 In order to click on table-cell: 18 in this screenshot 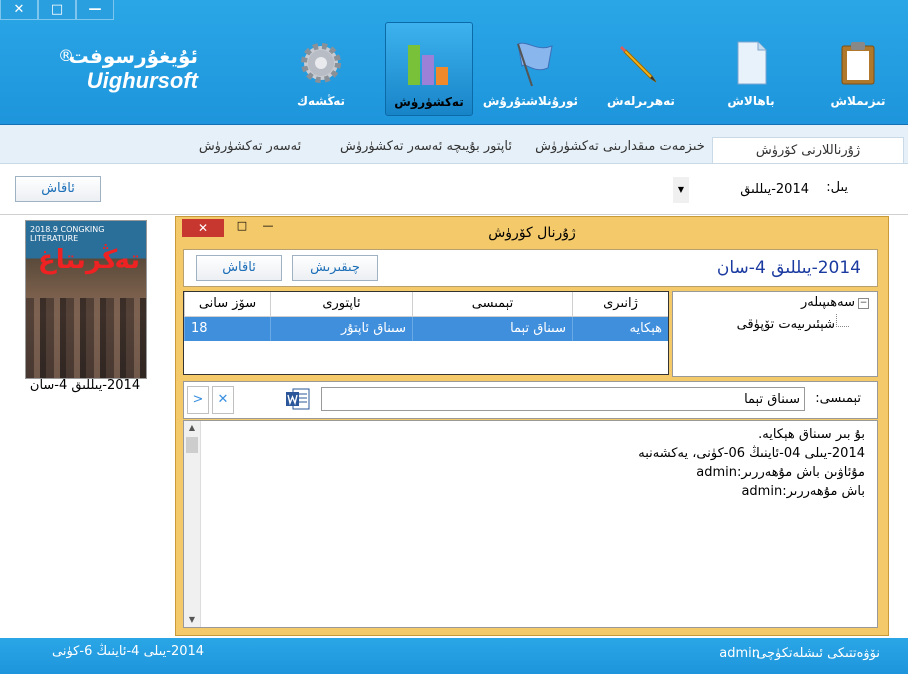, I will do `click(227, 329)`.